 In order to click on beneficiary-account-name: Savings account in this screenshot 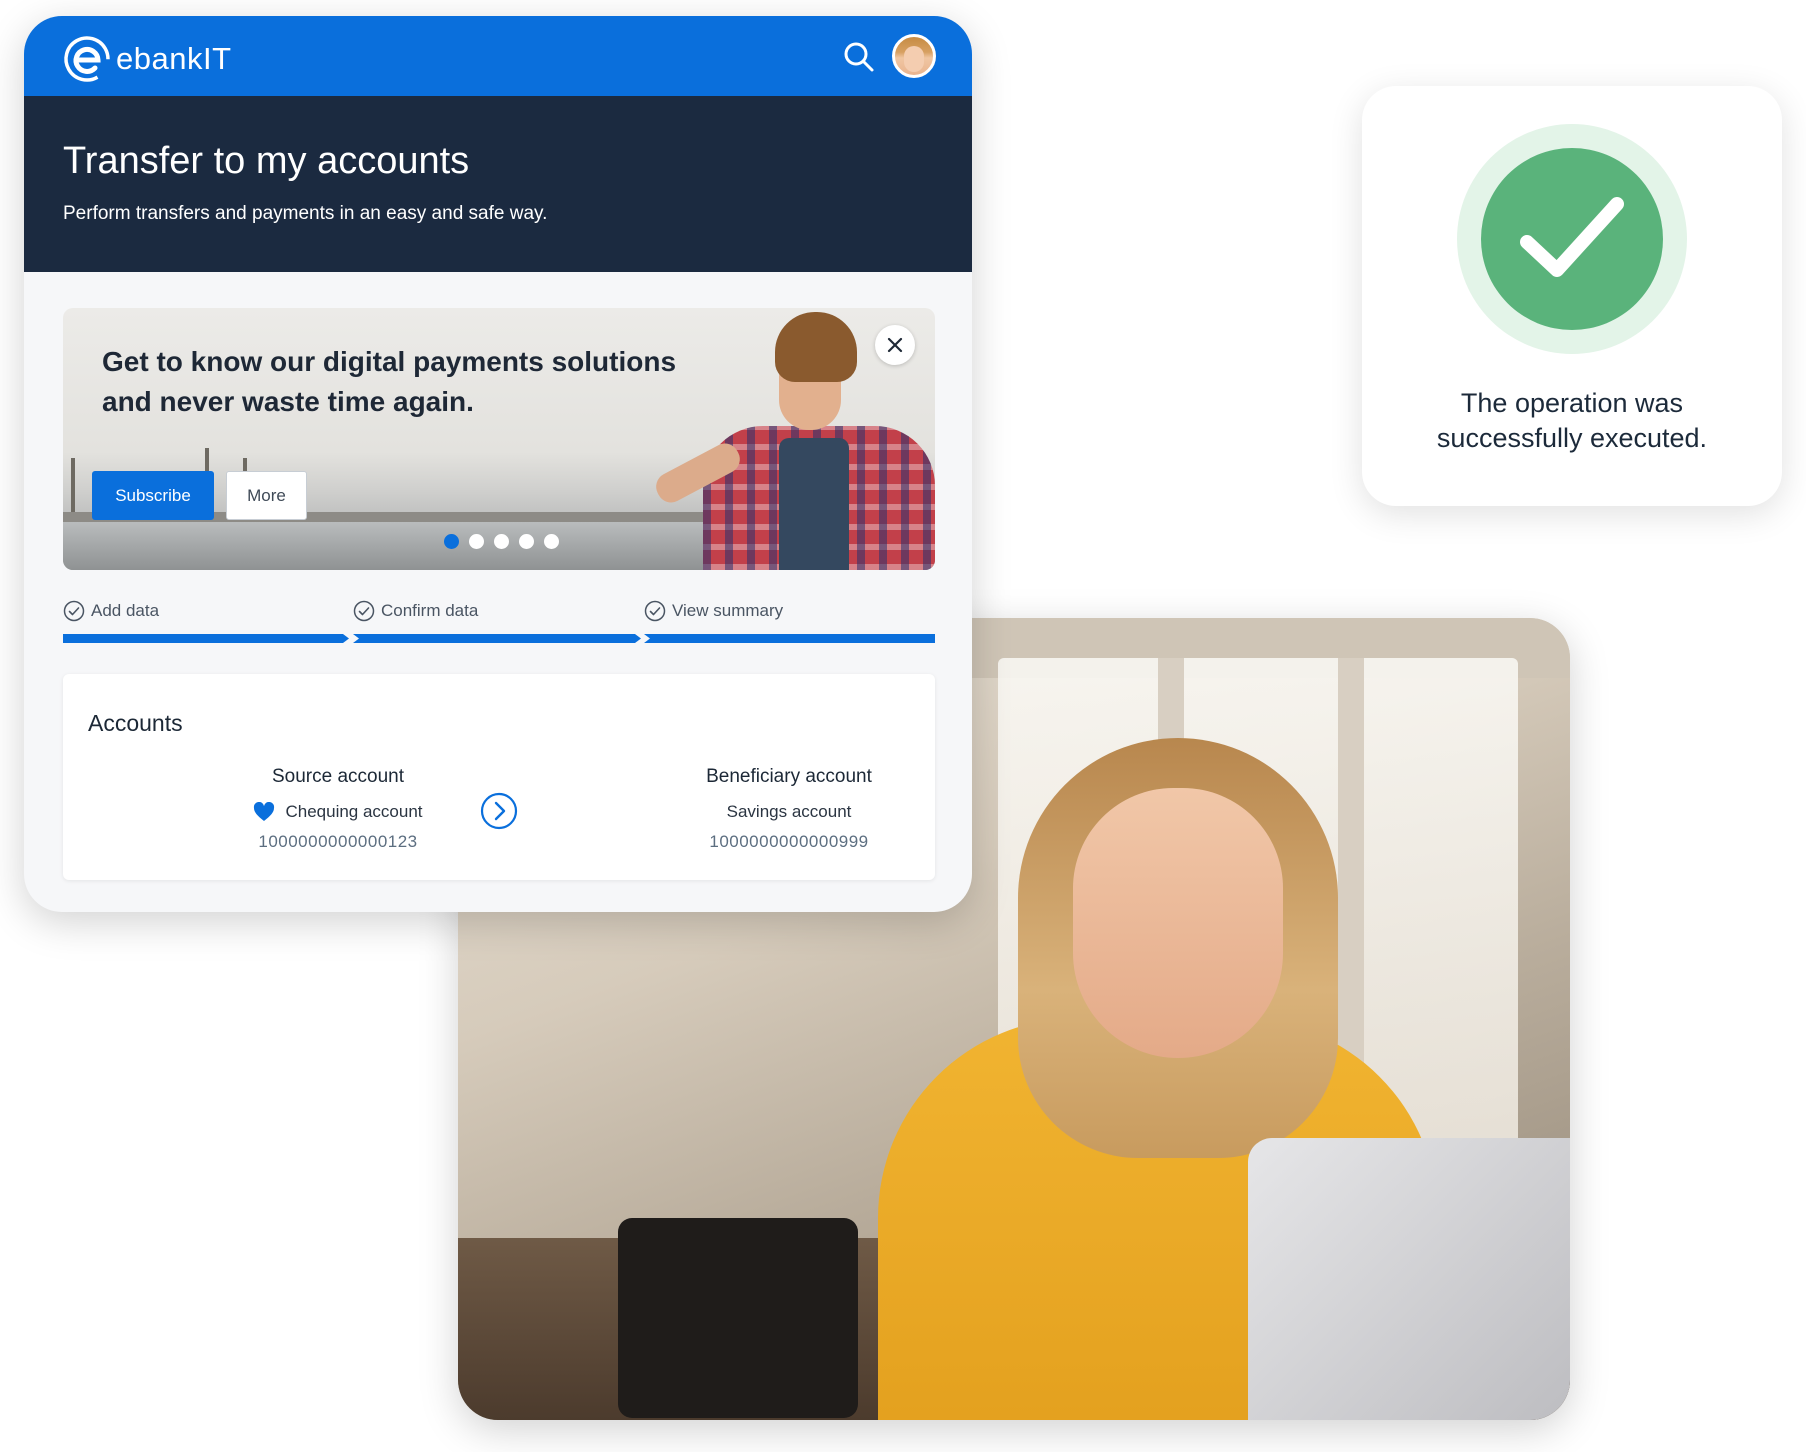, I will do `click(789, 811)`.